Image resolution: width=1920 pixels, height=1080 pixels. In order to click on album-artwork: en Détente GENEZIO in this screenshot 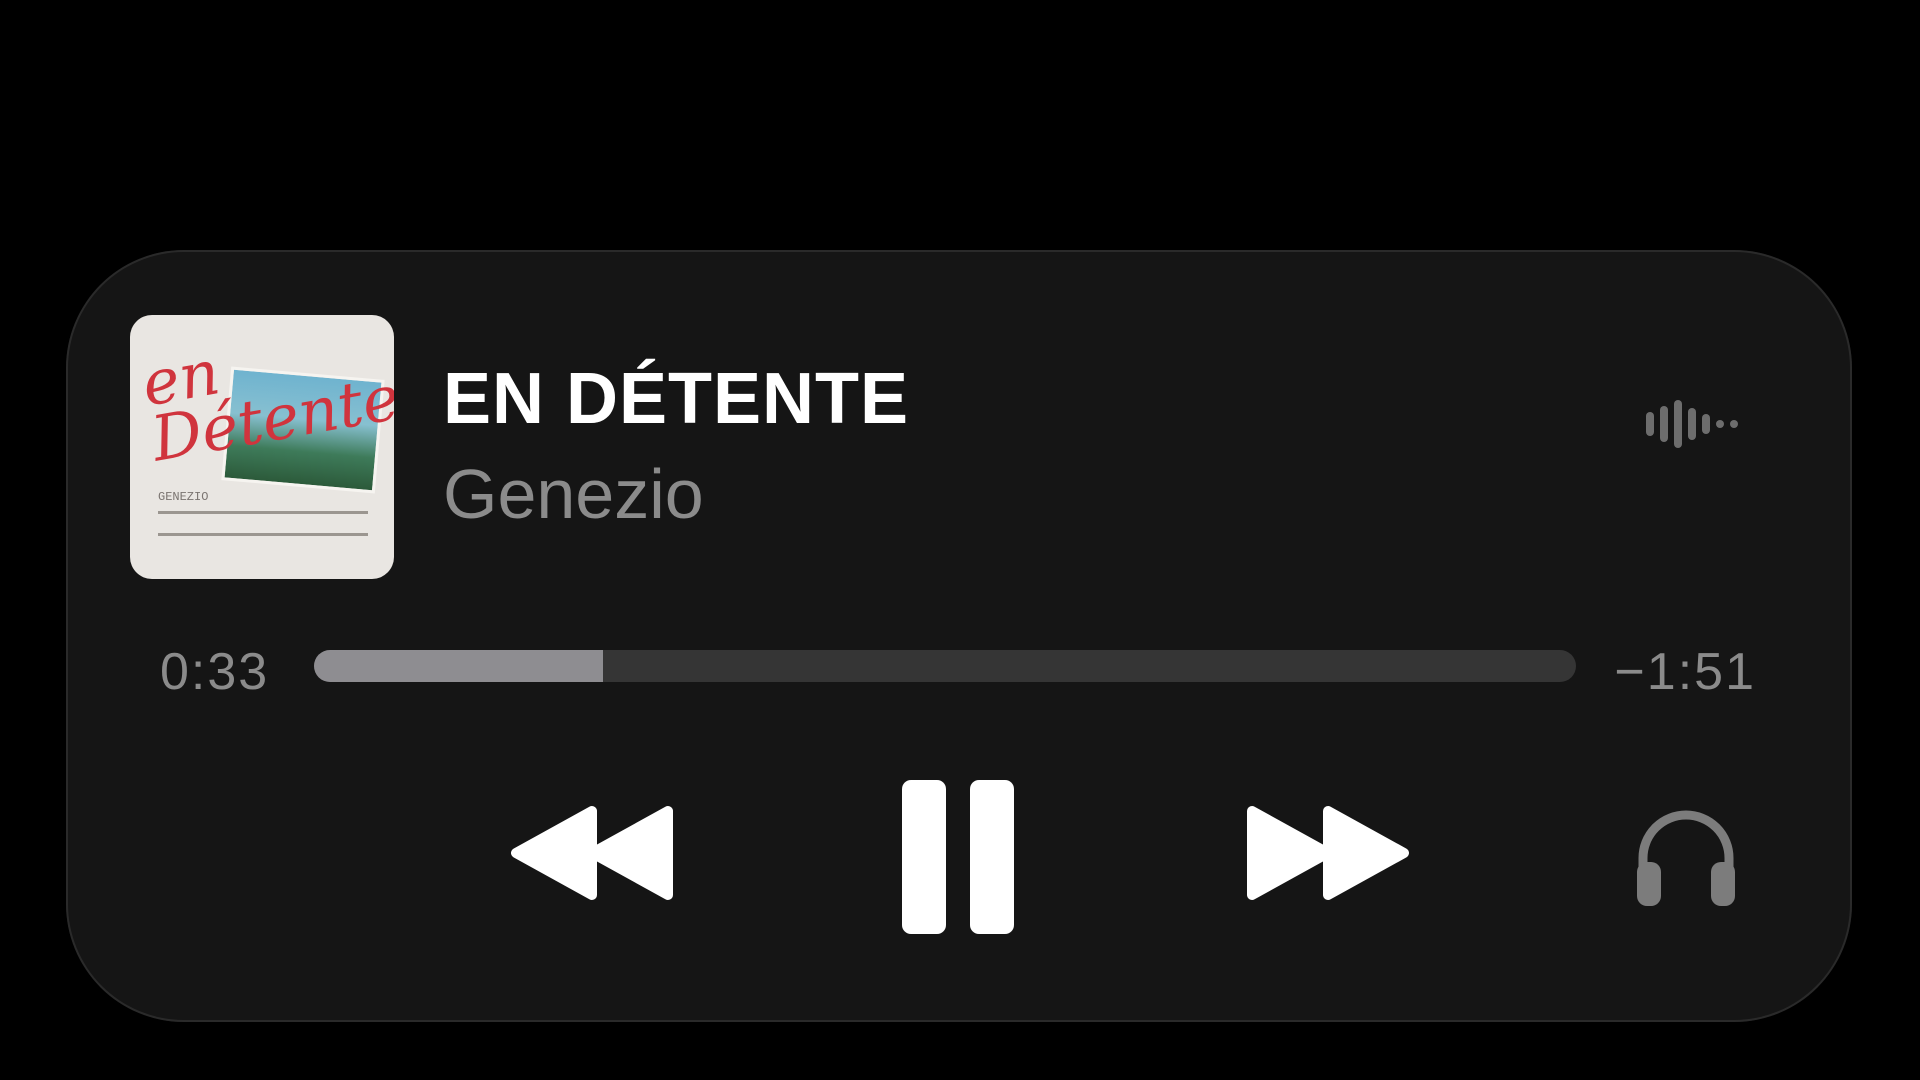, I will do `click(262, 447)`.